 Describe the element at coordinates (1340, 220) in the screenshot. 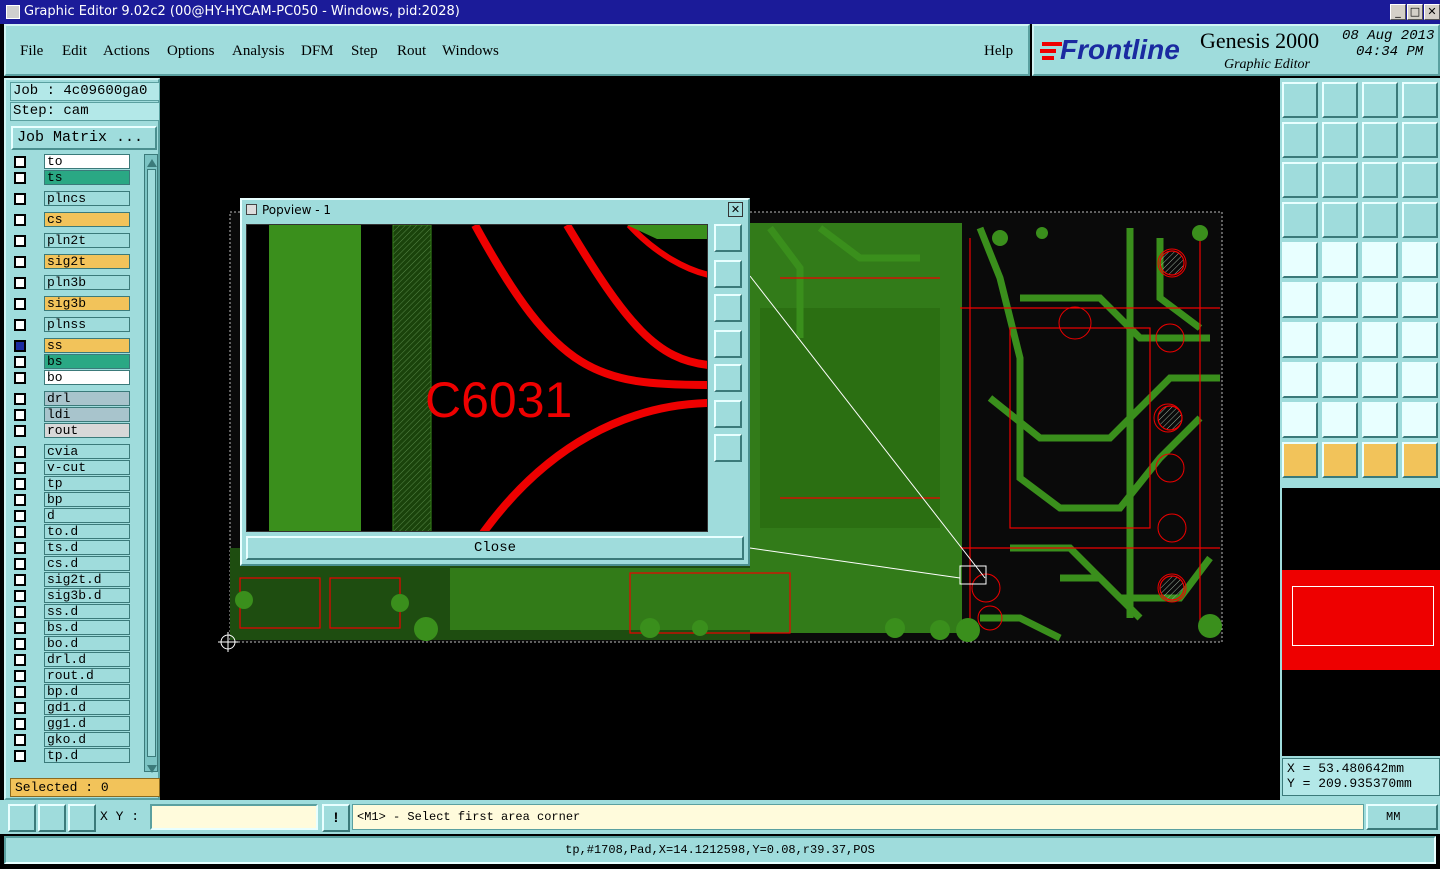

I see `snap-point-icon` at that location.